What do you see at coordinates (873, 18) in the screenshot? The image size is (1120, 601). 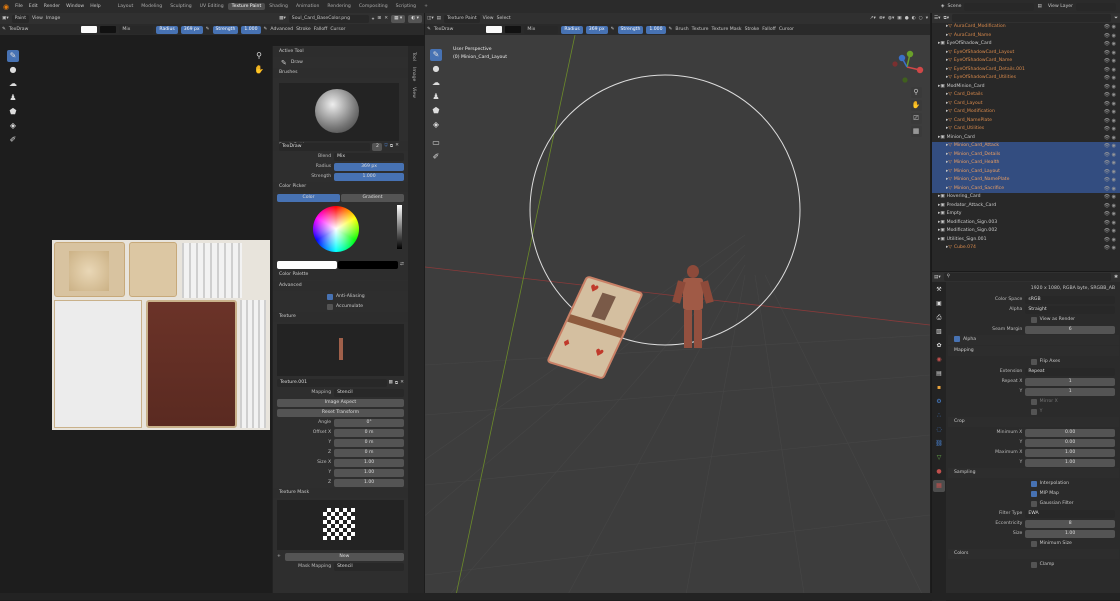 I see `viewport-transform-icon: ↗▾` at bounding box center [873, 18].